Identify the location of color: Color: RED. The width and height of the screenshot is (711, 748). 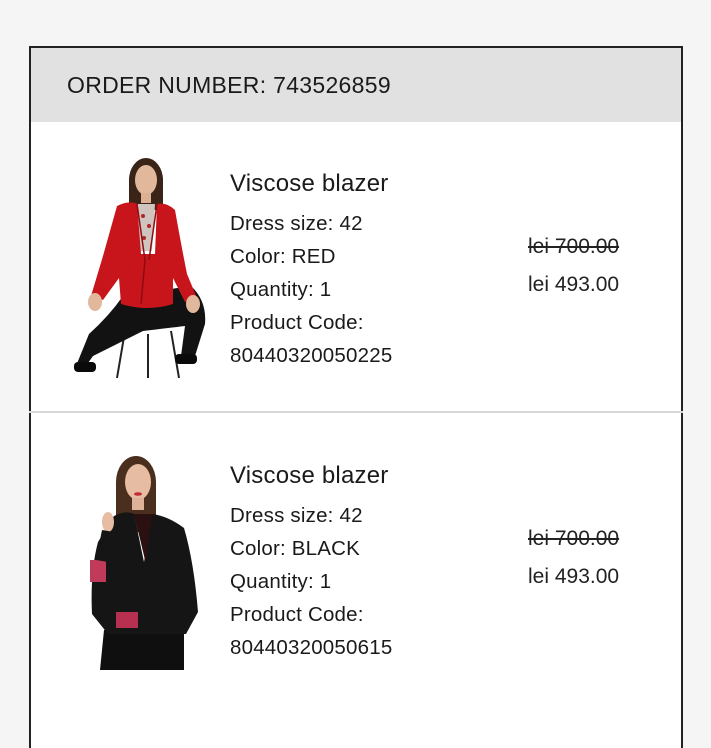
(283, 256).